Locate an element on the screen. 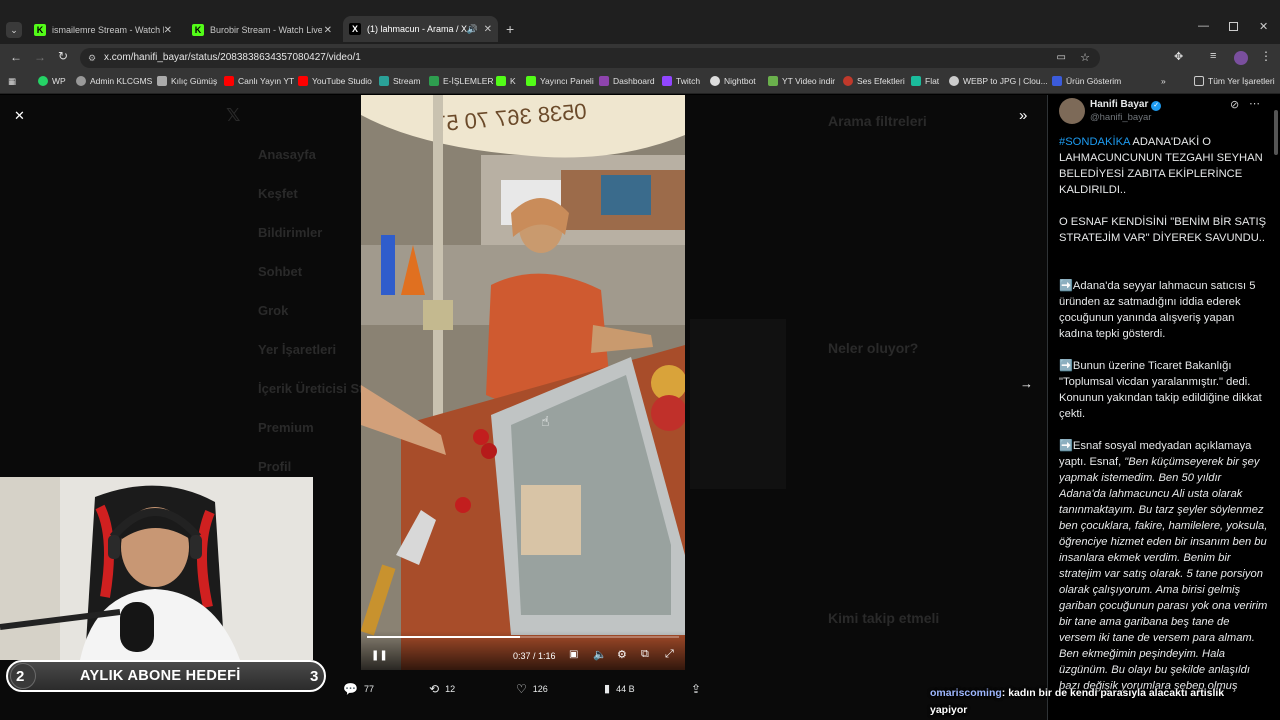 The width and height of the screenshot is (1280, 720). bookmark-item: Stream is located at coordinates (399, 81).